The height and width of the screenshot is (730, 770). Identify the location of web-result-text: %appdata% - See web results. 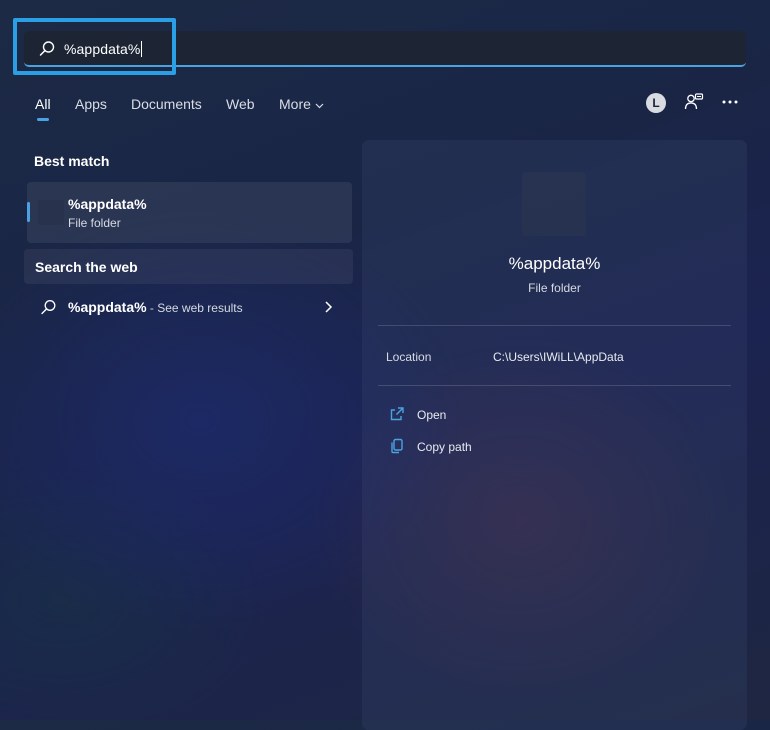
(155, 307).